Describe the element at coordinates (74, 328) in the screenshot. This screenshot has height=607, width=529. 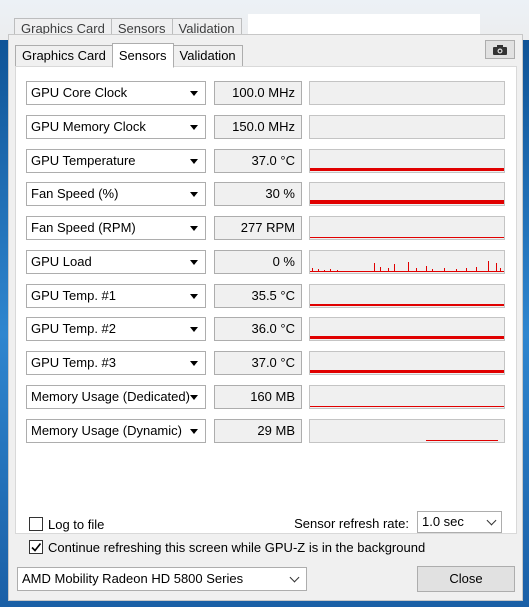
I see `sensor-name: GPU Temp. #2` at that location.